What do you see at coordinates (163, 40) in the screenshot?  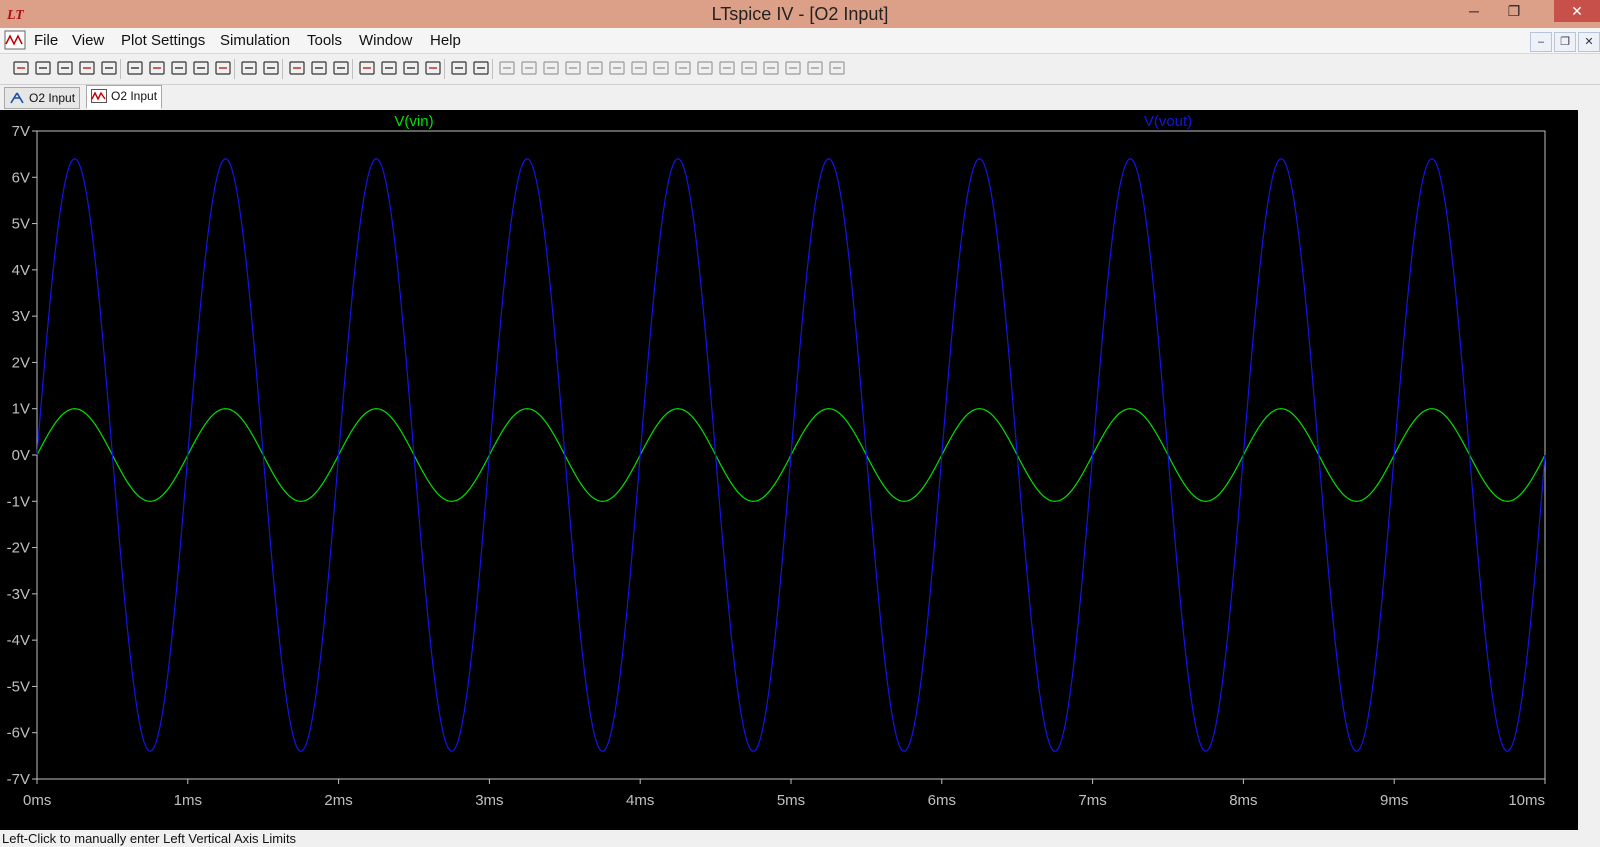 I see `menu-plot-settings: Plot Settings` at bounding box center [163, 40].